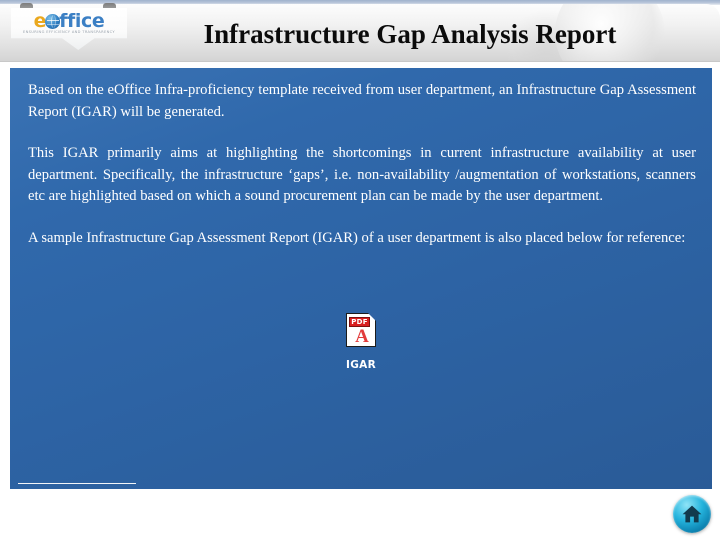 The image size is (720, 540). What do you see at coordinates (82, 21) in the screenshot?
I see `logo-letters-ffice: ffice` at bounding box center [82, 21].